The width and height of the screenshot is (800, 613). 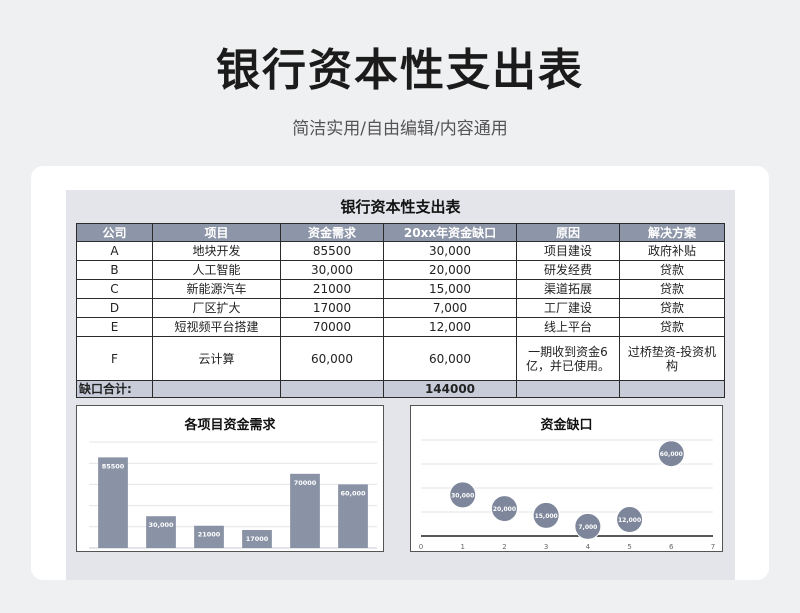 What do you see at coordinates (568, 289) in the screenshot?
I see `cell-reason: 渠道拓展` at bounding box center [568, 289].